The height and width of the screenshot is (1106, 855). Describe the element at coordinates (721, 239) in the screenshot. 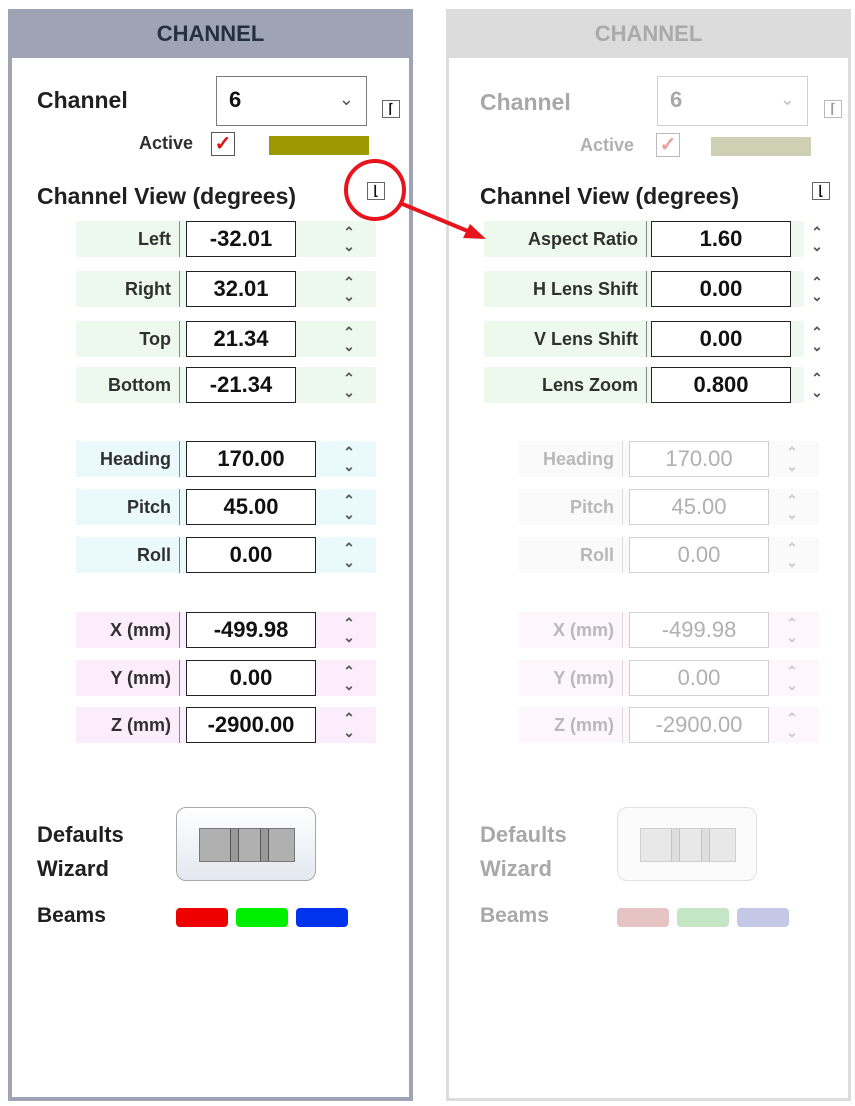

I see `value-input-aspect-ratio: 1.60` at that location.